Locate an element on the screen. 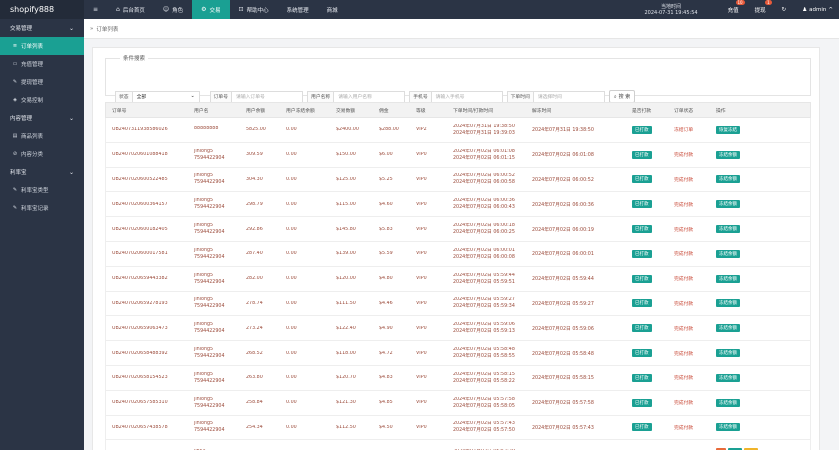 The image size is (839, 450). trade-amount: $112.50 is located at coordinates (346, 427).